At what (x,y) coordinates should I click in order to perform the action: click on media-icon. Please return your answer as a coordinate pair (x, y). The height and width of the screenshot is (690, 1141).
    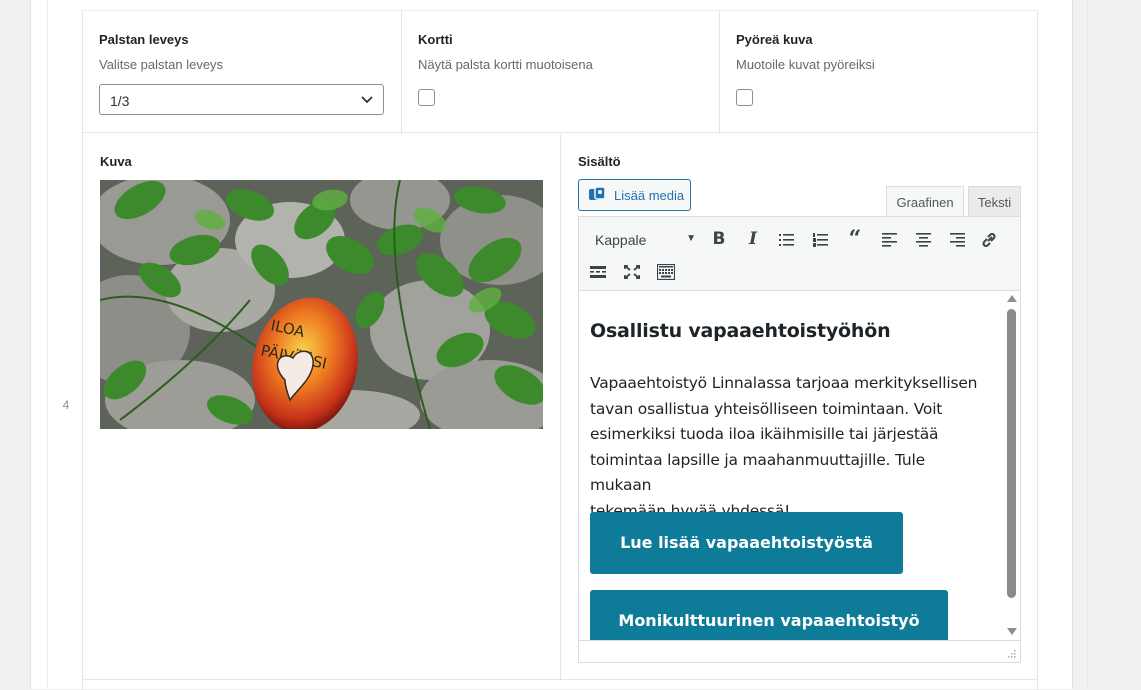
    Looking at the image, I should click on (597, 193).